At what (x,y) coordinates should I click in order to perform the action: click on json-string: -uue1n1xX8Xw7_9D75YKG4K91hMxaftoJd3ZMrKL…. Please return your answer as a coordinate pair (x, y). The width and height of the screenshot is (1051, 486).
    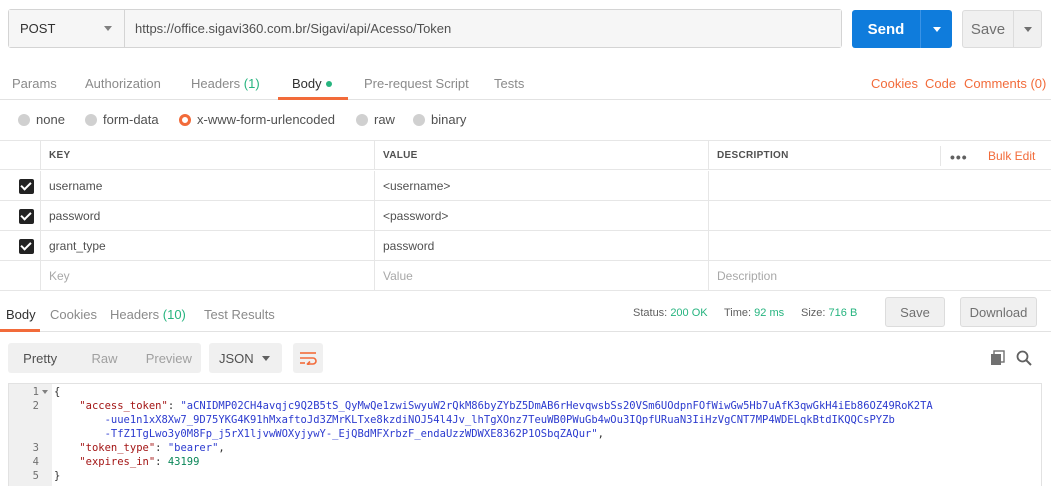
    Looking at the image, I should click on (499, 420).